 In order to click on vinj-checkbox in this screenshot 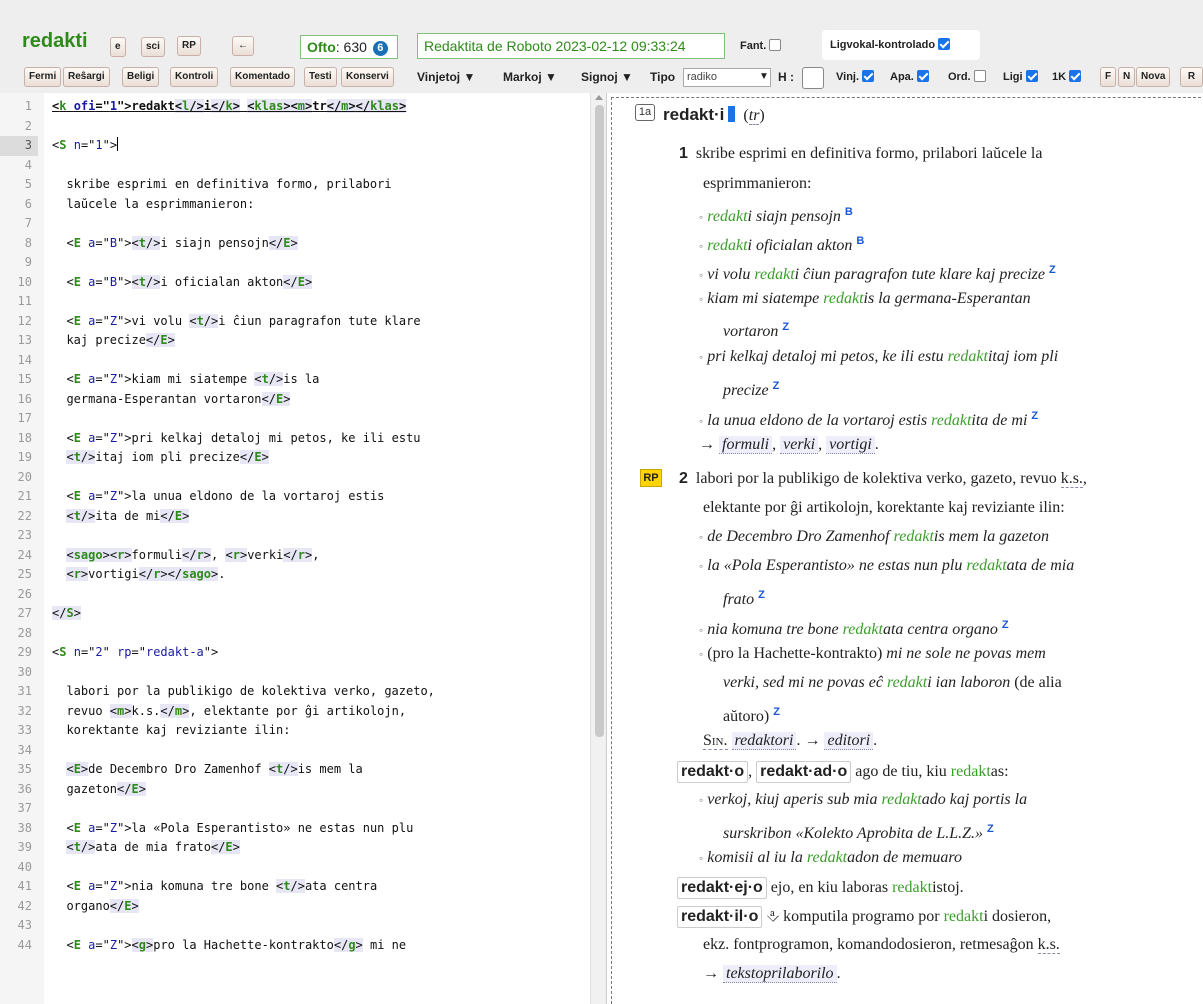, I will do `click(868, 76)`.